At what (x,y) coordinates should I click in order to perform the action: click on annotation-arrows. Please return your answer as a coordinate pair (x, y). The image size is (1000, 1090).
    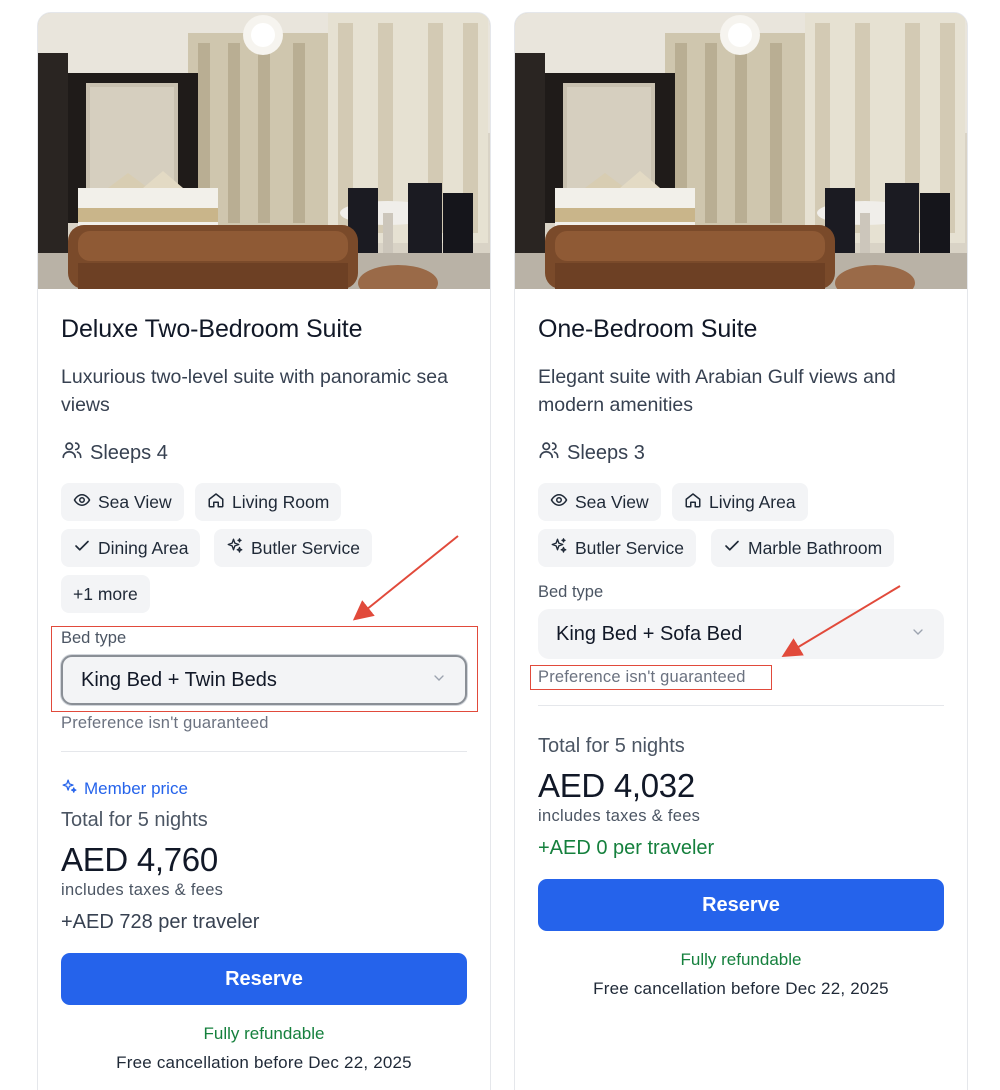
    Looking at the image, I should click on (626, 596).